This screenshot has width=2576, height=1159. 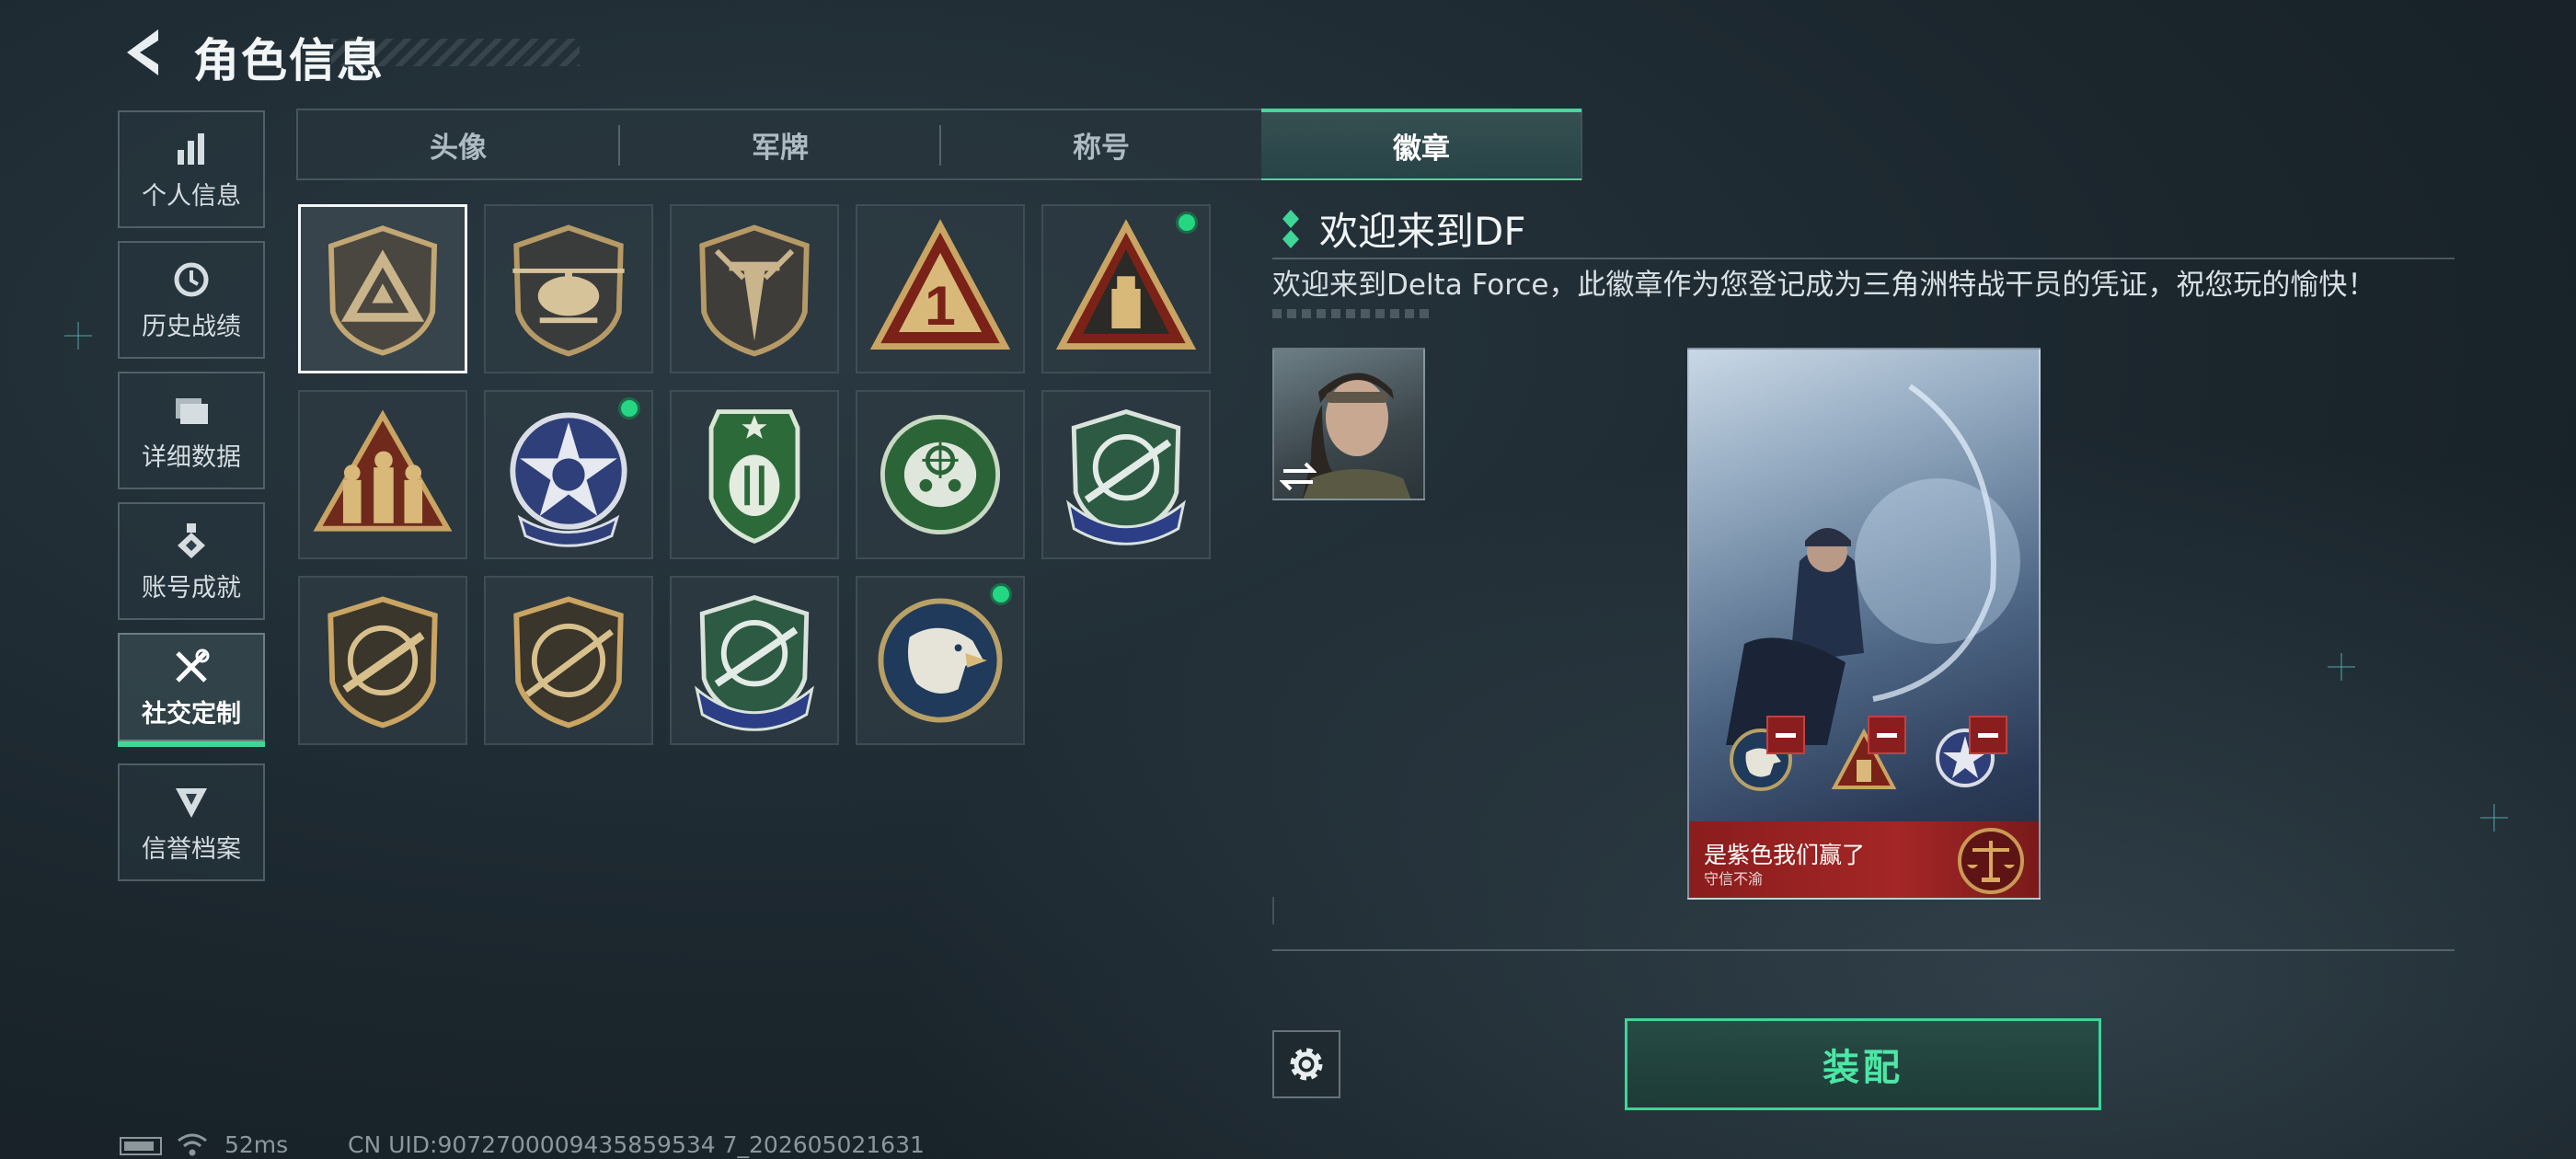 I want to click on scales-of-justice-icon, so click(x=1991, y=861).